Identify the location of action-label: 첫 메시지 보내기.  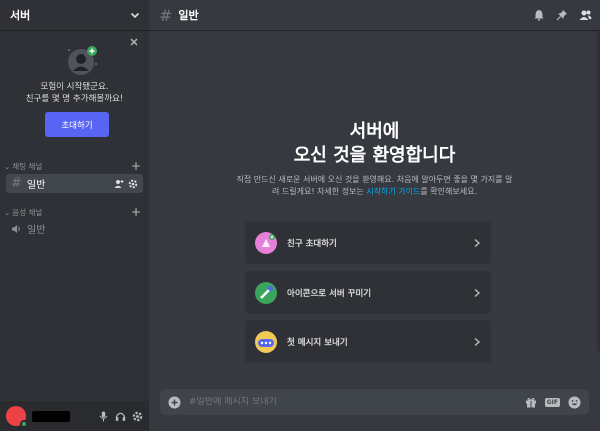
(317, 342).